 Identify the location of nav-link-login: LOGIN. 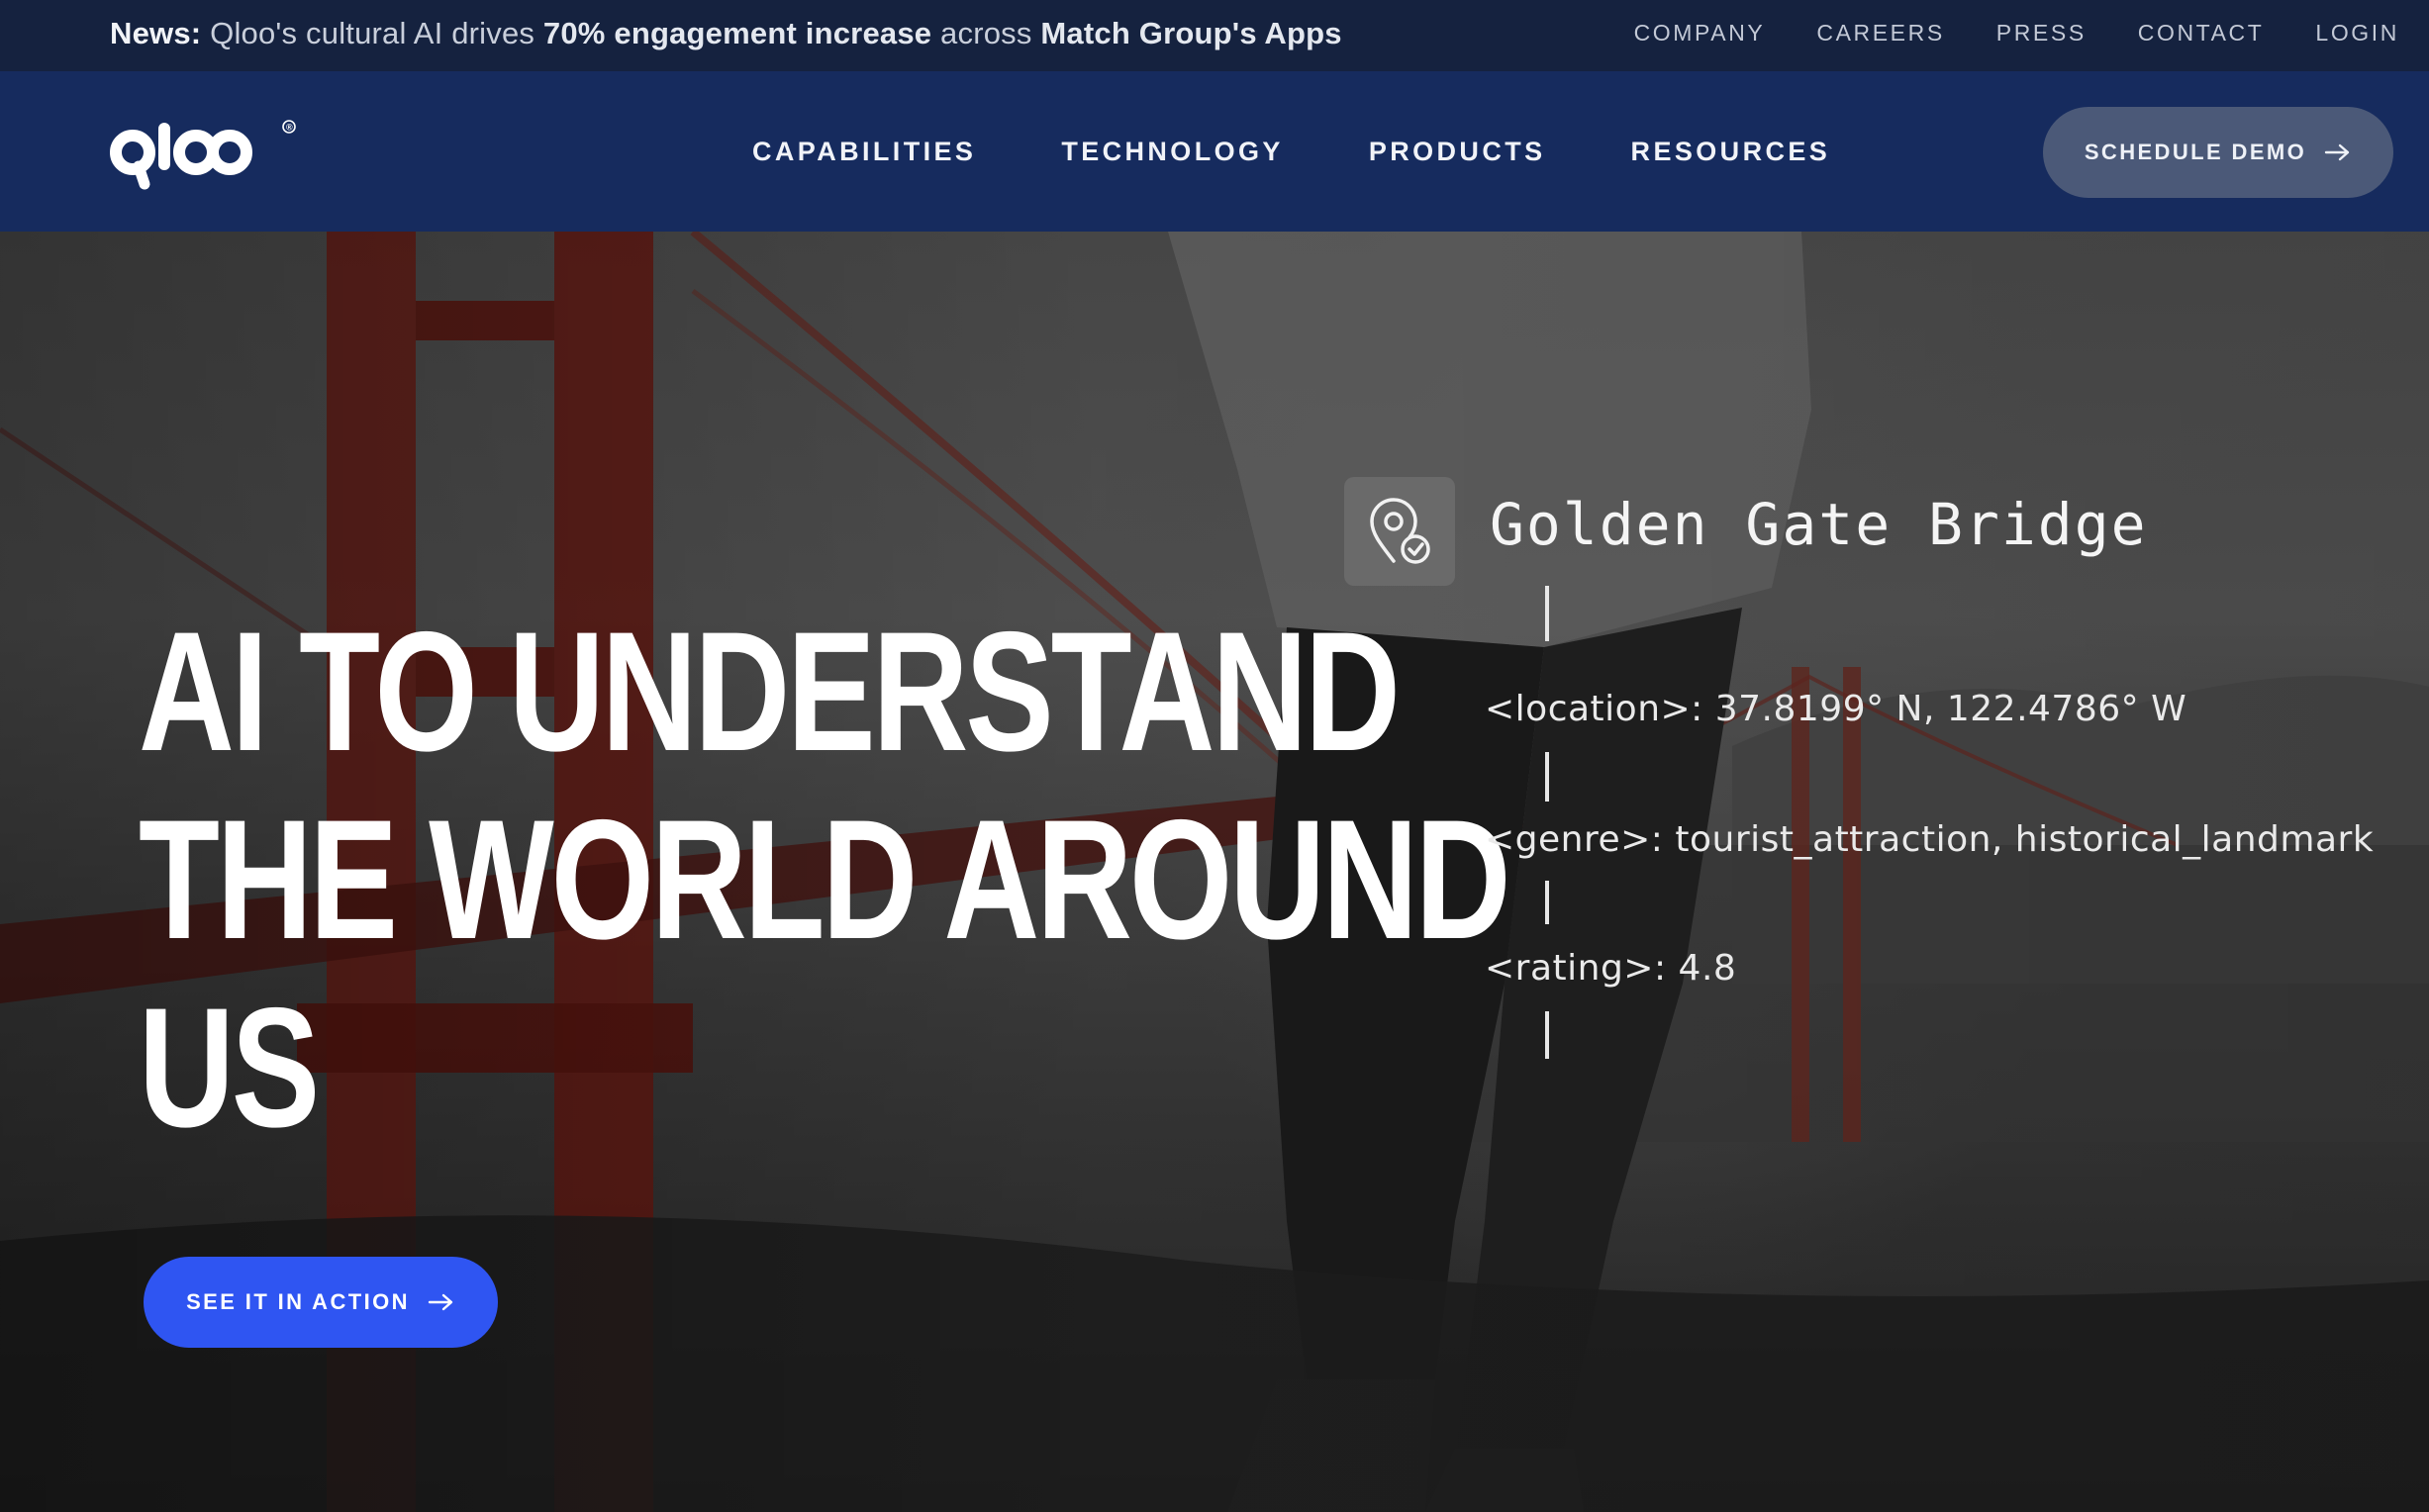
(2357, 34).